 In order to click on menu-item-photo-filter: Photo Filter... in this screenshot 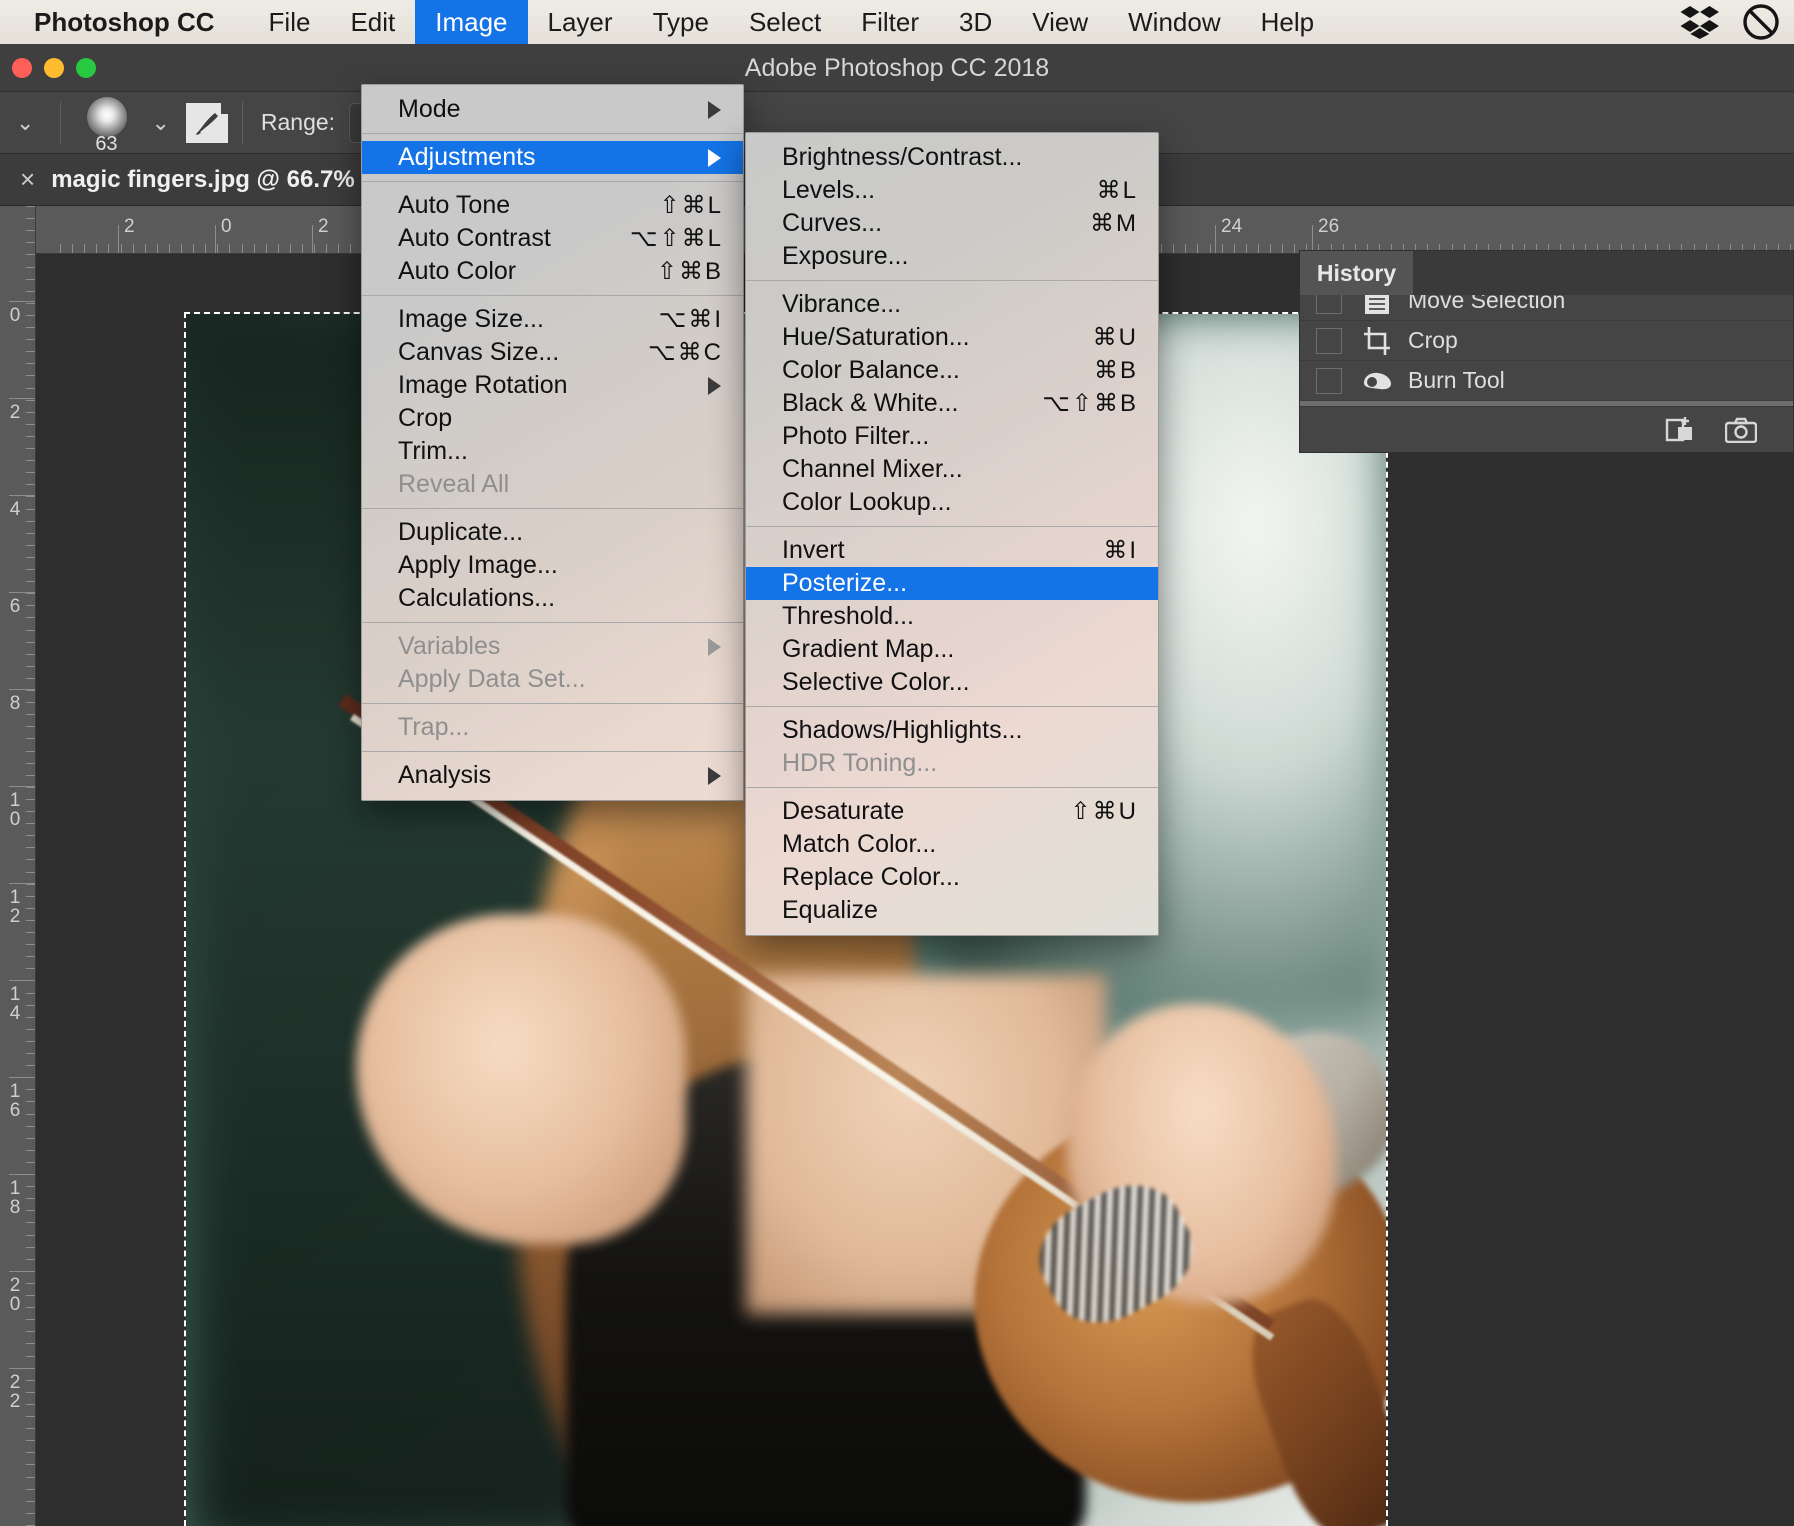, I will do `click(952, 436)`.